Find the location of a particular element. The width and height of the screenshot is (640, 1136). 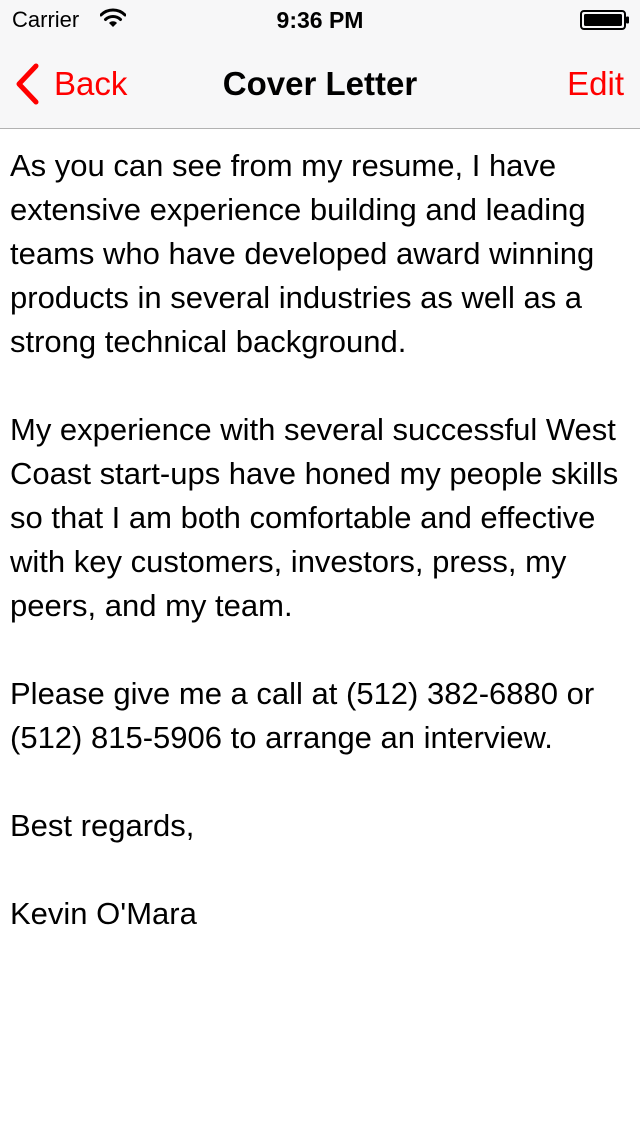

battery-icon is located at coordinates (604, 20).